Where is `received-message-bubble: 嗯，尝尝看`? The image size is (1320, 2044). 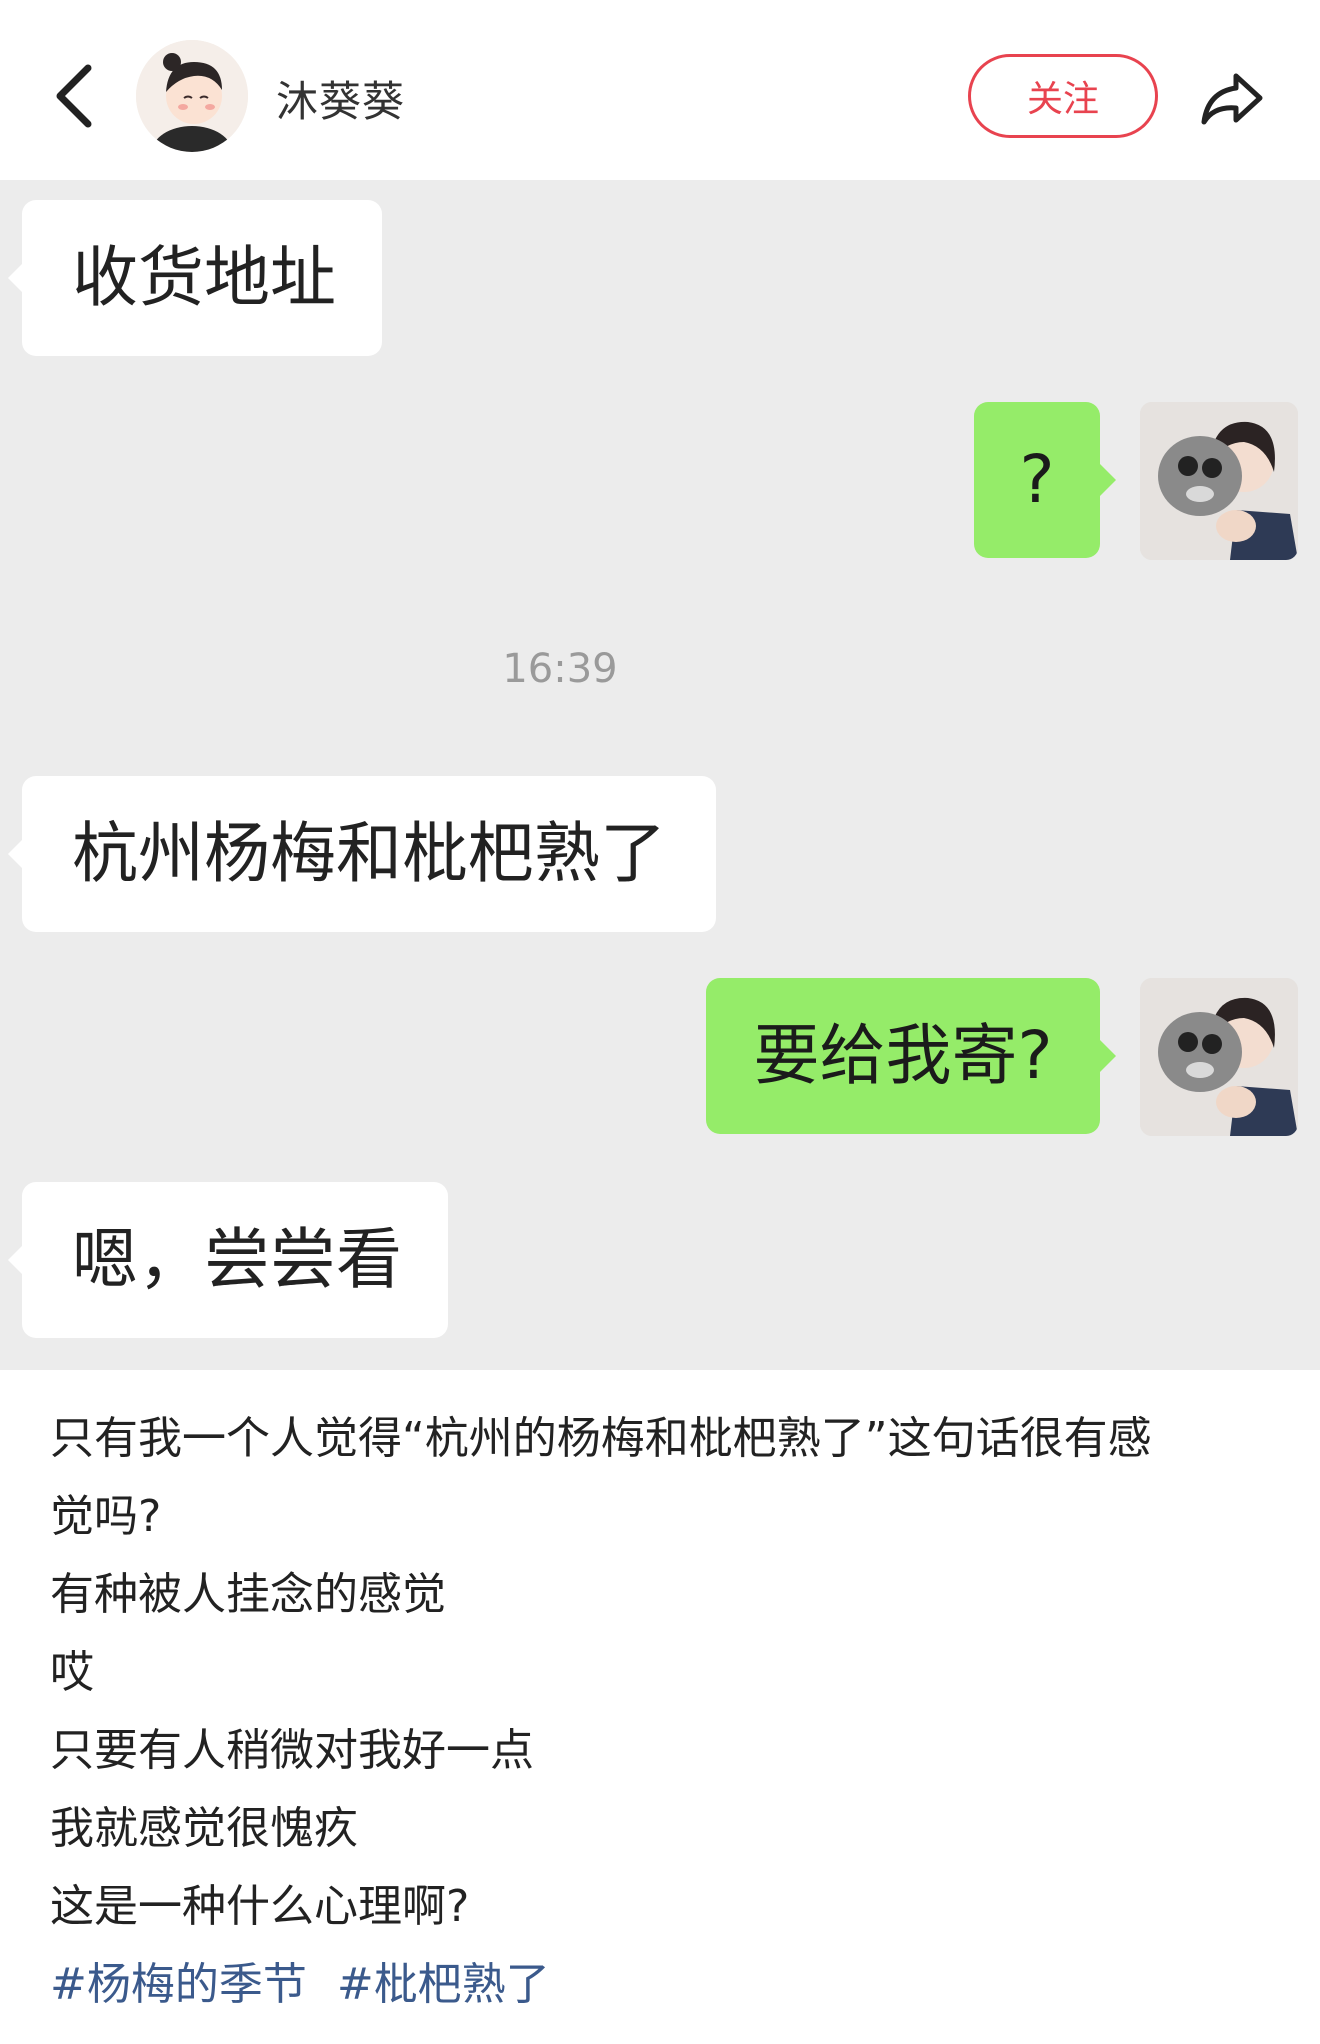 received-message-bubble: 嗯，尝尝看 is located at coordinates (228, 1260).